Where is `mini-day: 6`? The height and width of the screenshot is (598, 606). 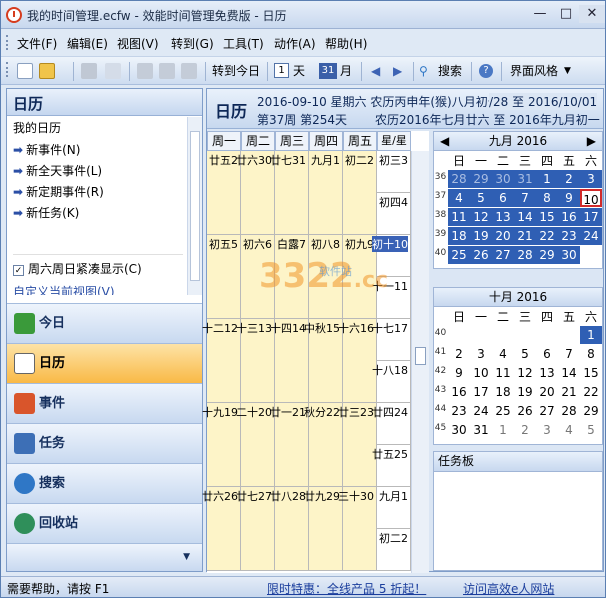
mini-day: 6 is located at coordinates (547, 354).